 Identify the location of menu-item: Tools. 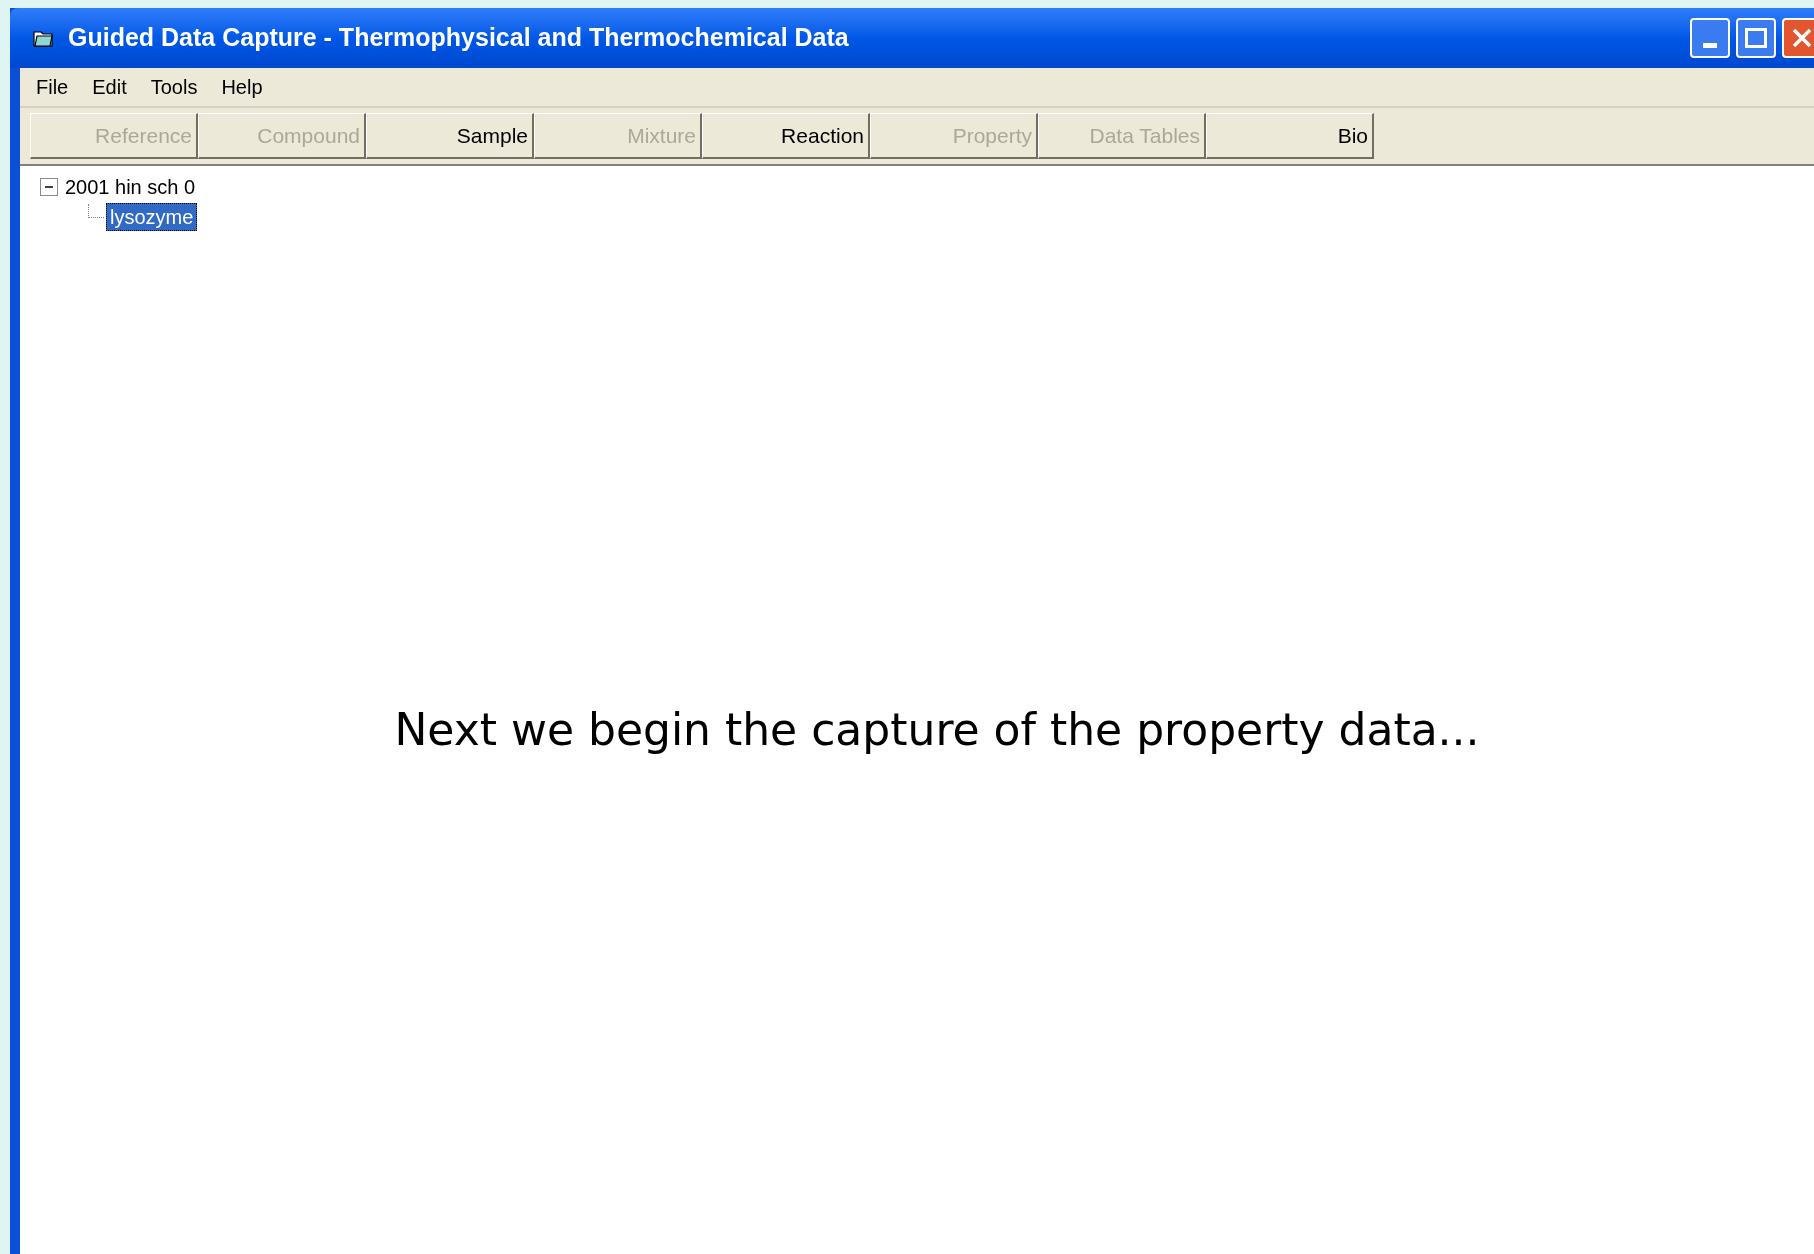
(174, 87).